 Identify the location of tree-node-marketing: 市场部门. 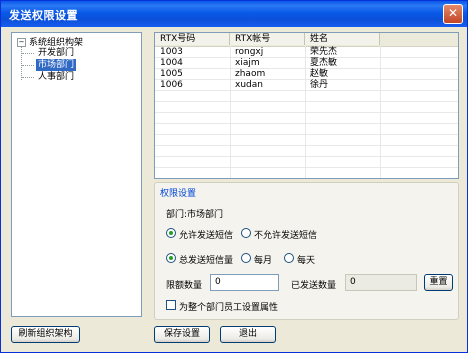
(56, 65).